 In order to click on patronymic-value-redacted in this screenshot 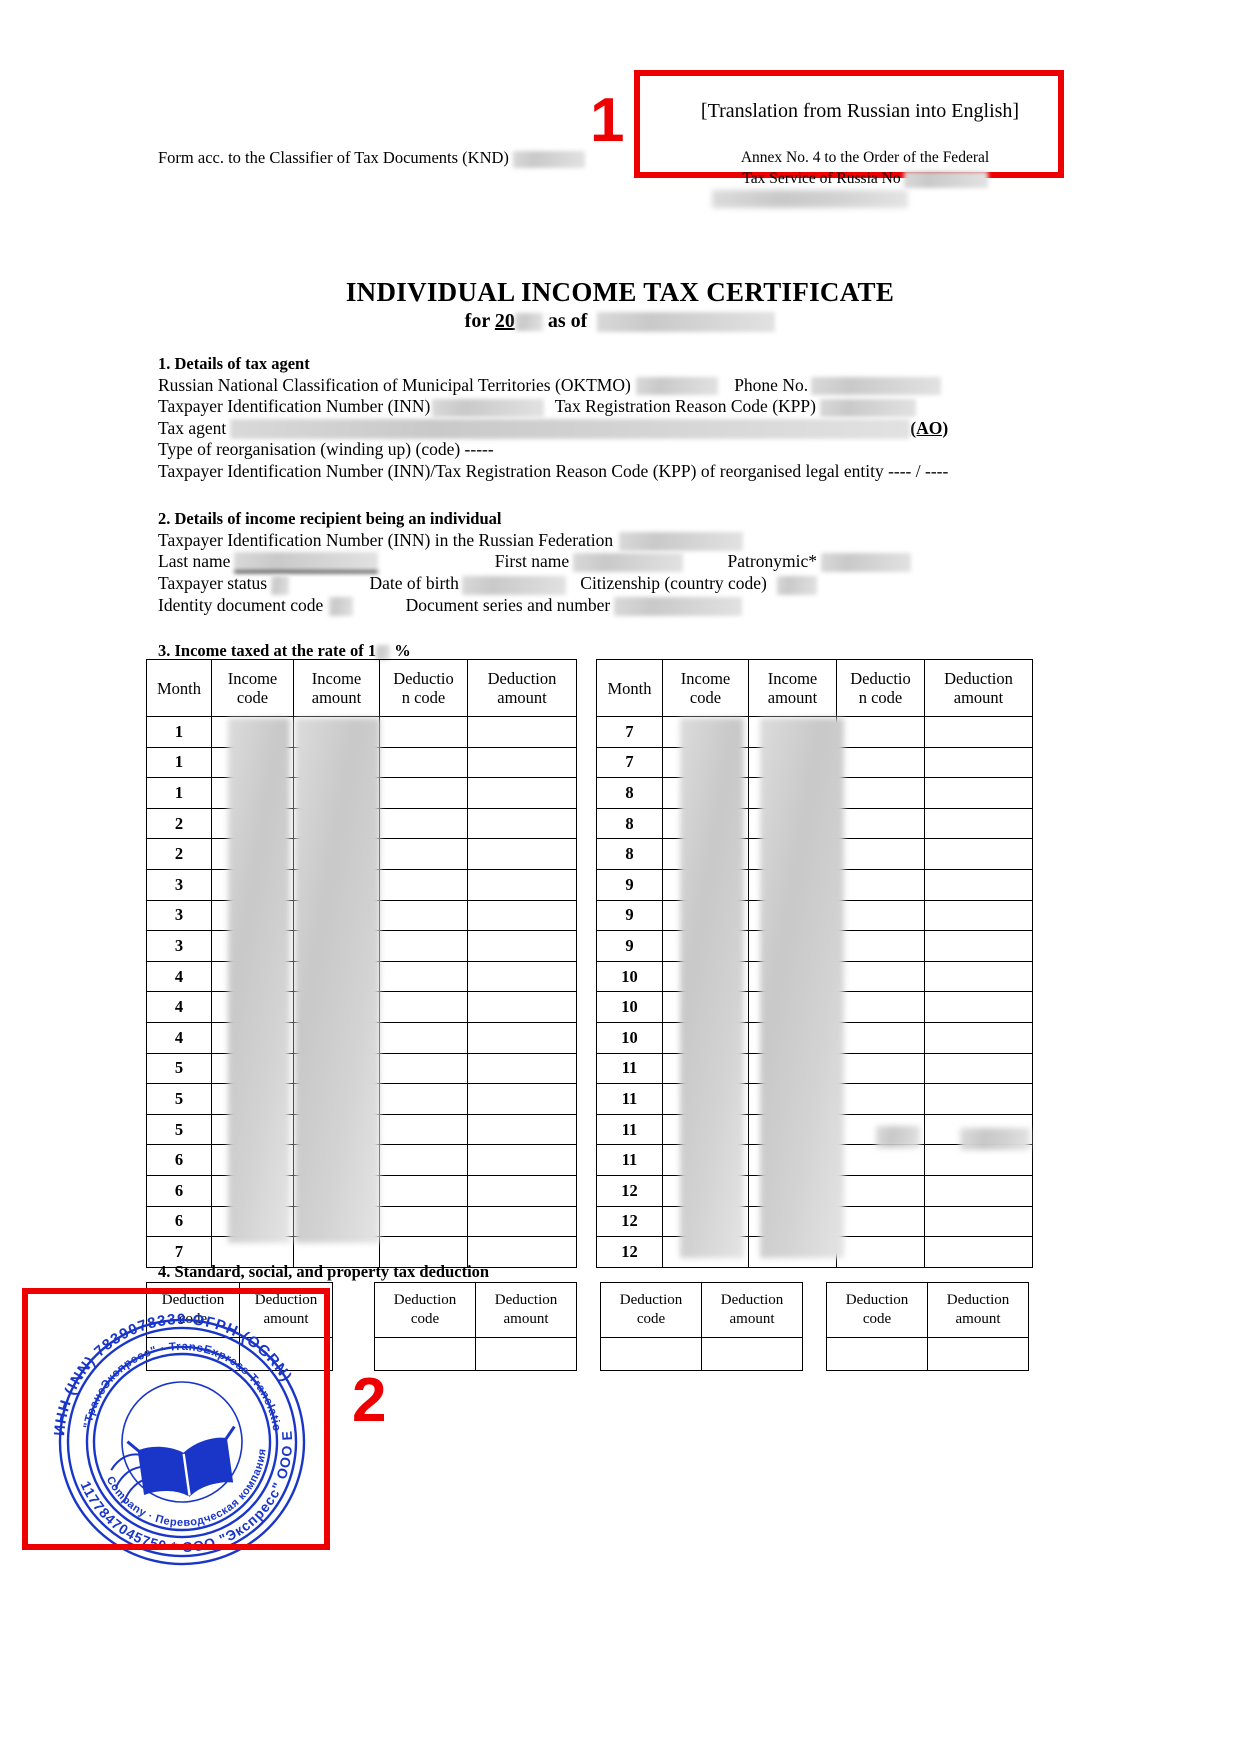, I will do `click(865, 563)`.